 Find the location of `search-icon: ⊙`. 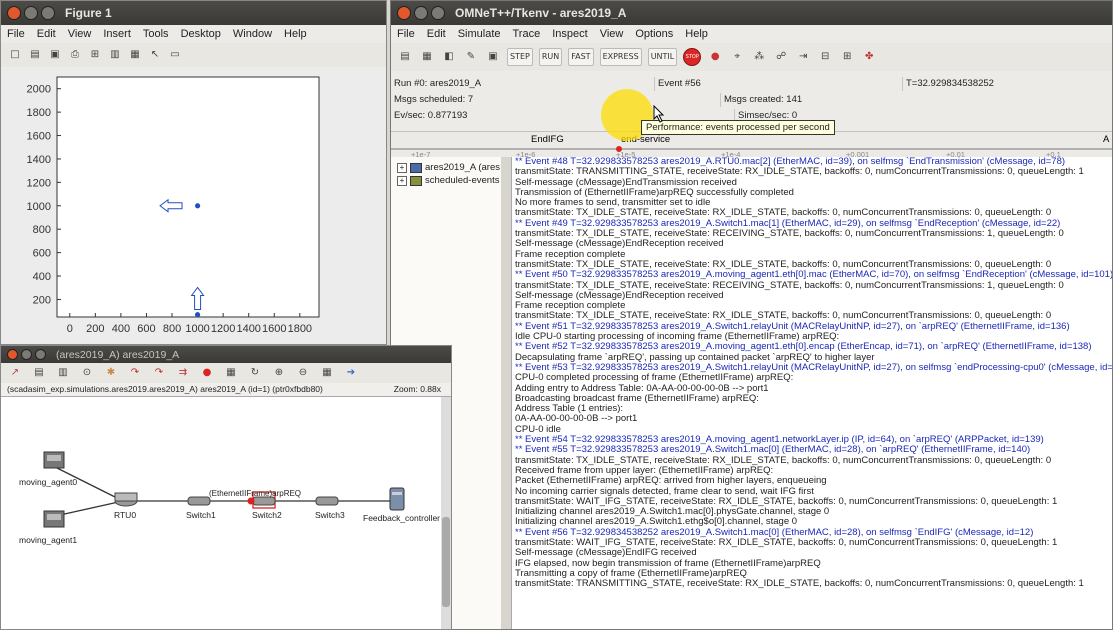

search-icon: ⊙ is located at coordinates (87, 373).